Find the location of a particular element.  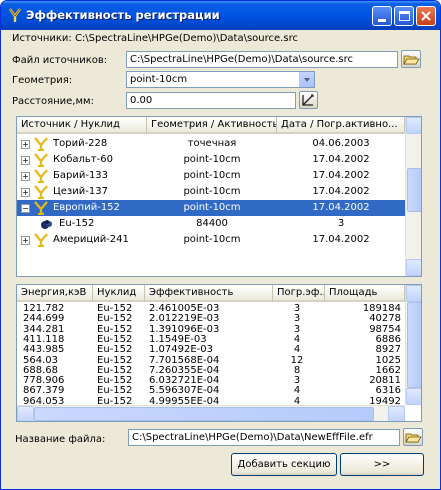

tree-row: Eu-152 84400 3 is located at coordinates (211, 224).